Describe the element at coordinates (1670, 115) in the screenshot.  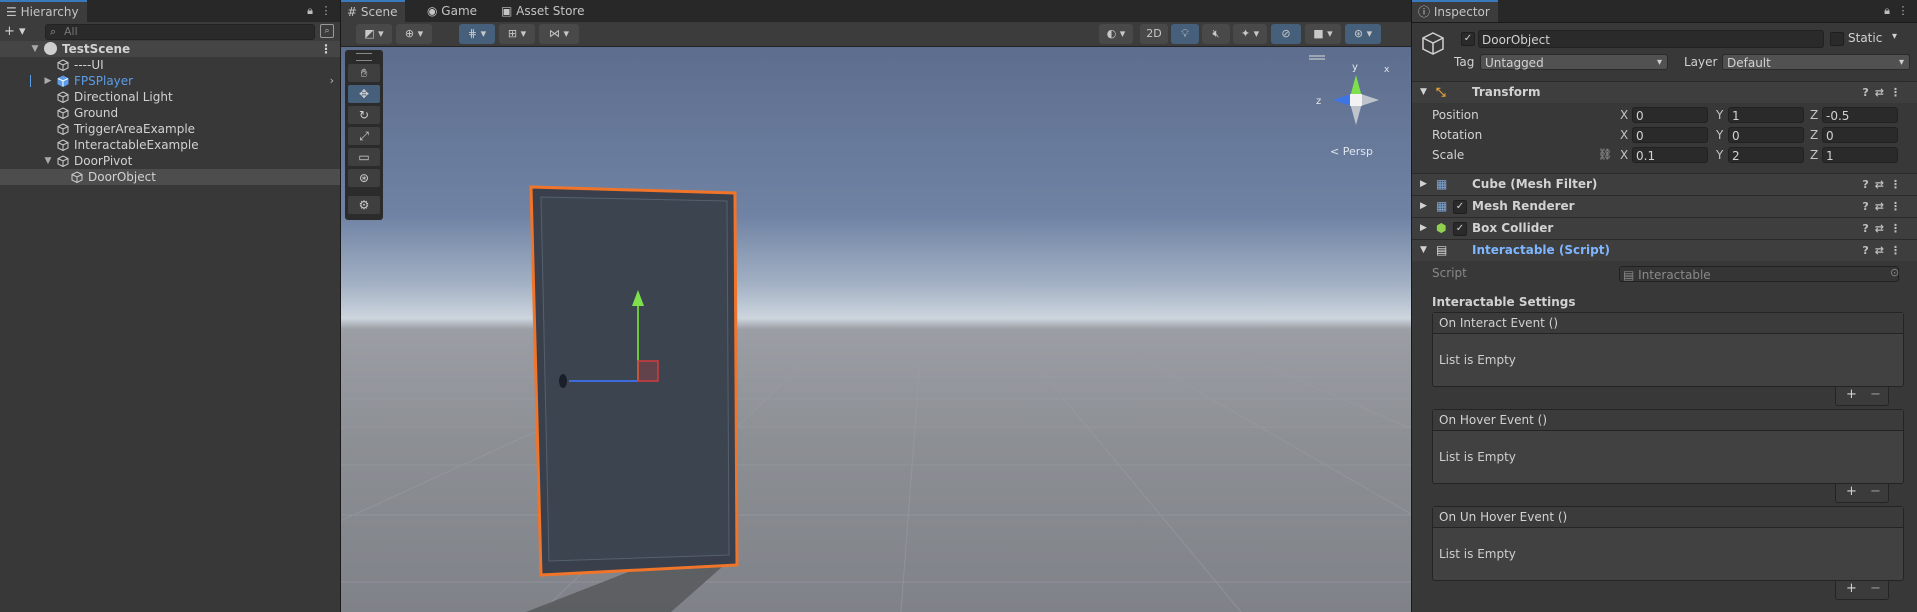
I see `position-x-field: 0` at that location.